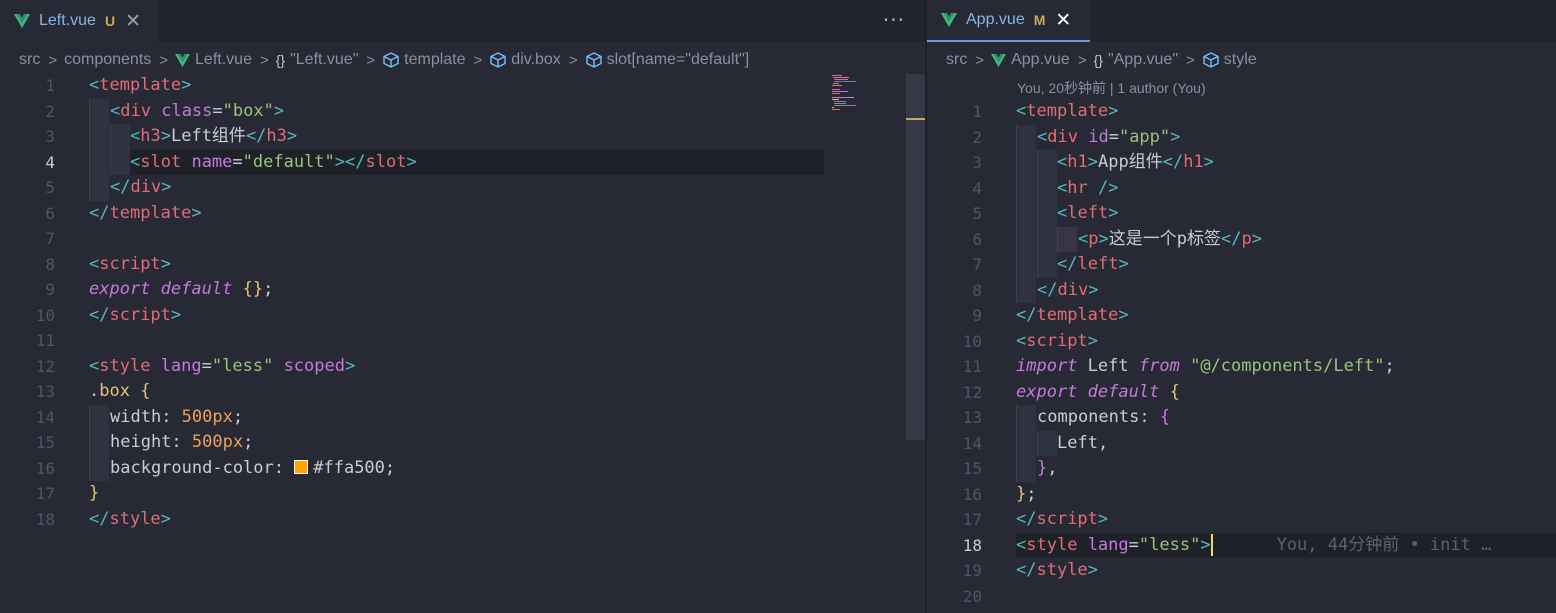 This screenshot has height=613, width=1556. Describe the element at coordinates (1030, 60) in the screenshot. I see `breadcrumb-item: App.vue` at that location.